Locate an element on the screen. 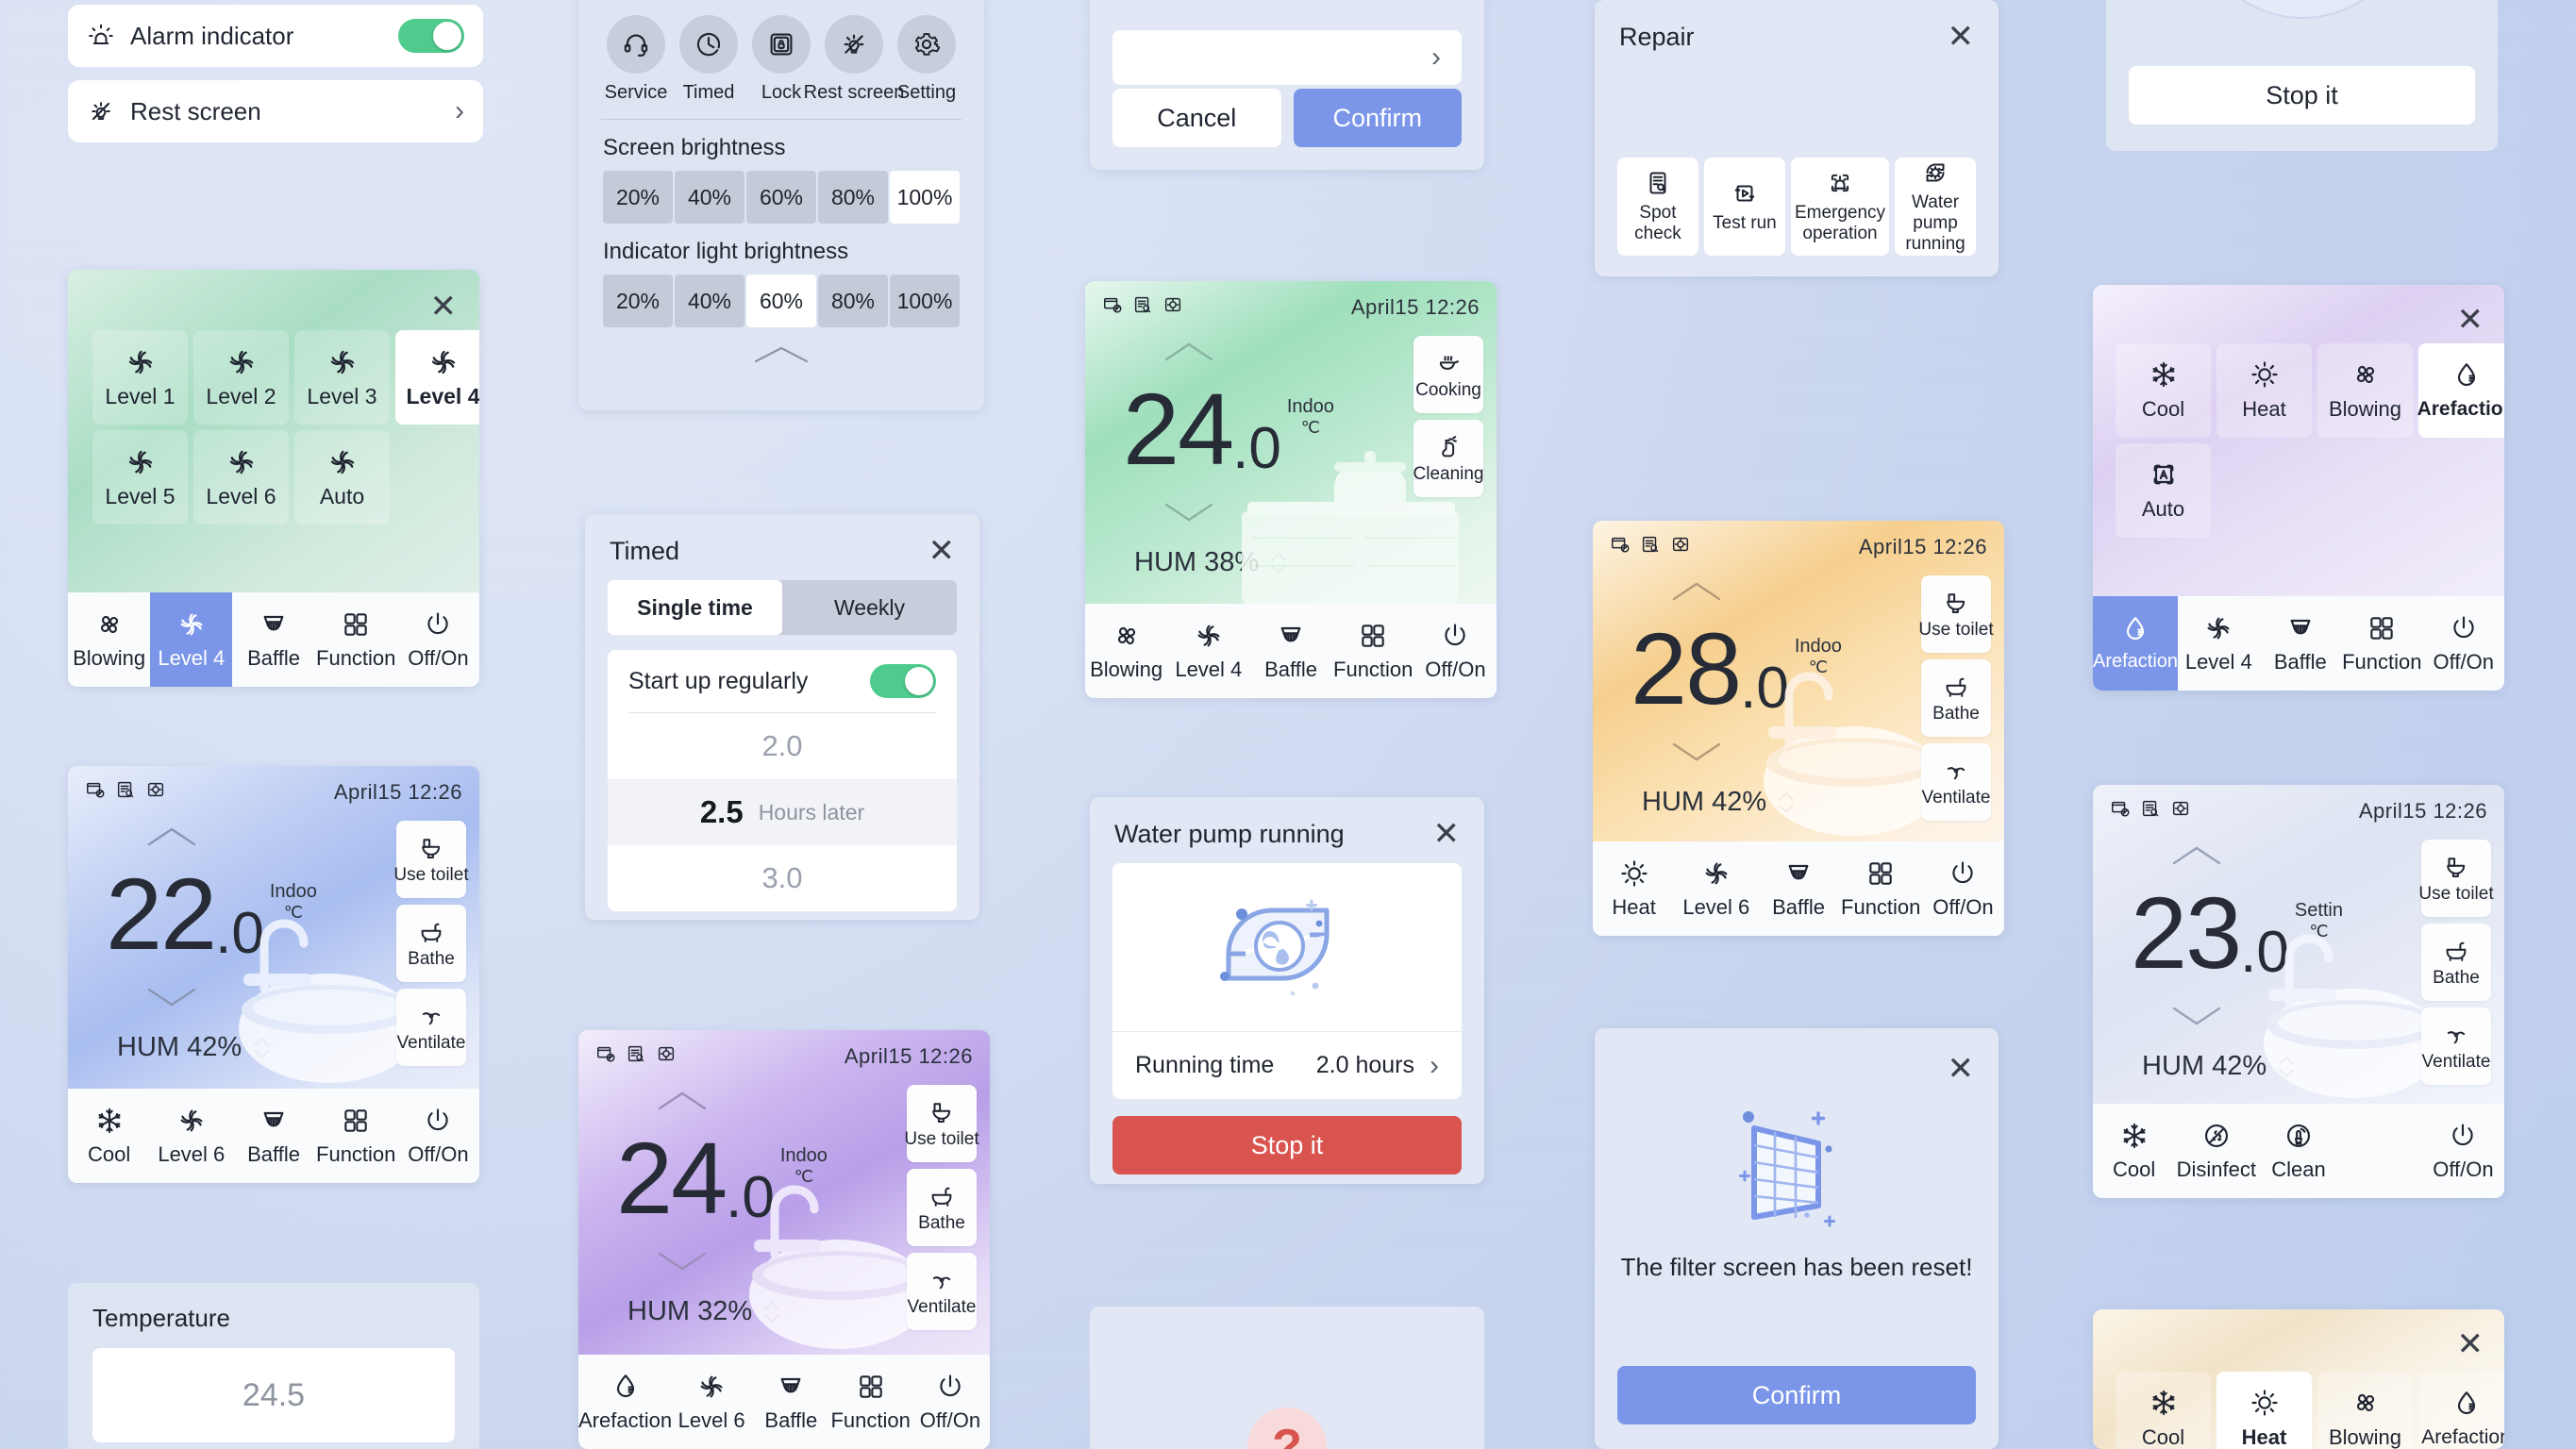 The height and width of the screenshot is (1449, 2576). rest-screen-row: Rest screen › is located at coordinates (275, 111).